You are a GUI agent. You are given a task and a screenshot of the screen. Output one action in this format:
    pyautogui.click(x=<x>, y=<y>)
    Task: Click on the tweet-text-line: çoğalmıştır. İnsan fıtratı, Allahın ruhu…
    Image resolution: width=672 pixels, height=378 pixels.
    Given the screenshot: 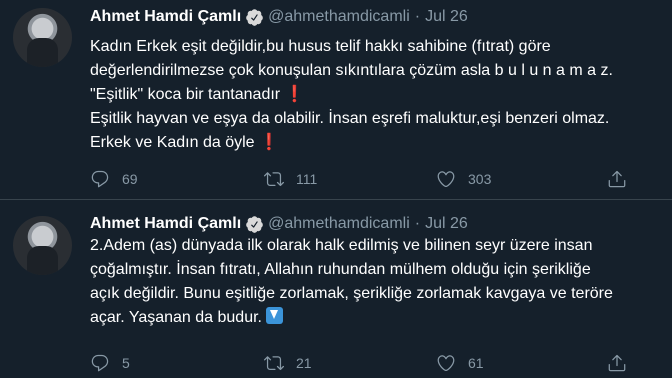 What is the action you would take?
    pyautogui.click(x=340, y=269)
    